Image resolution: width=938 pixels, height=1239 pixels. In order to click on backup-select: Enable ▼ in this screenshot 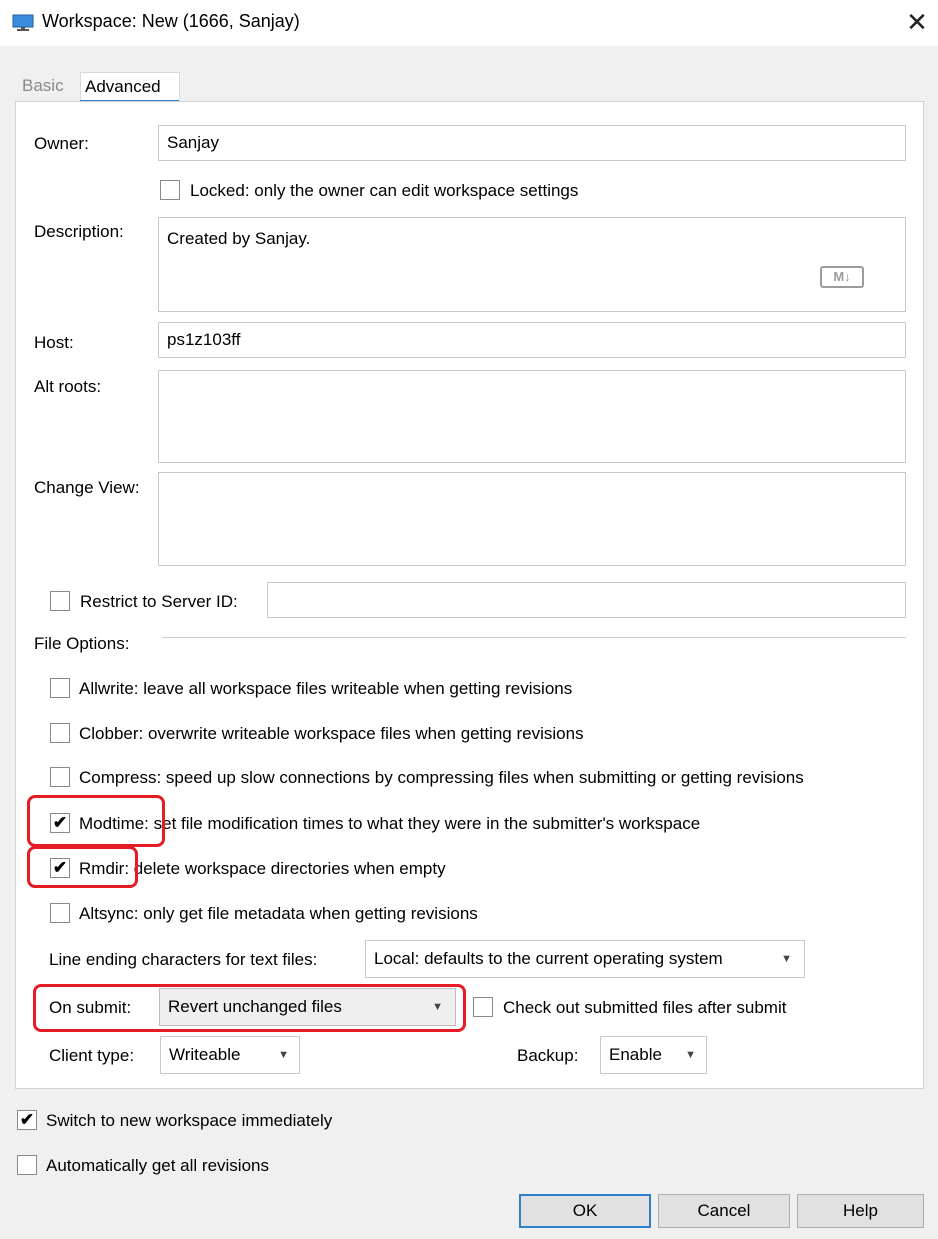, I will do `click(653, 1055)`.